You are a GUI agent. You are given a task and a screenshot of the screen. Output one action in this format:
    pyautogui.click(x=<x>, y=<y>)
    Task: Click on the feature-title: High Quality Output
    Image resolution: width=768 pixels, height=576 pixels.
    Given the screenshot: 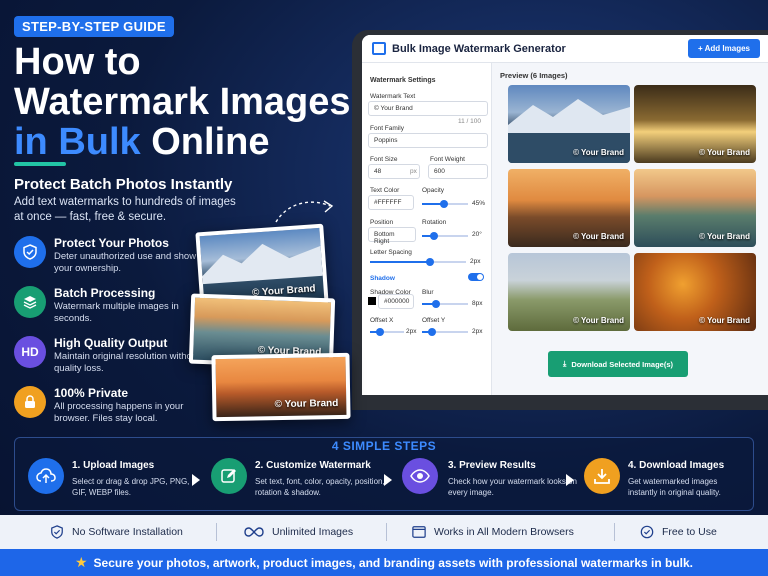 What is the action you would take?
    pyautogui.click(x=111, y=343)
    